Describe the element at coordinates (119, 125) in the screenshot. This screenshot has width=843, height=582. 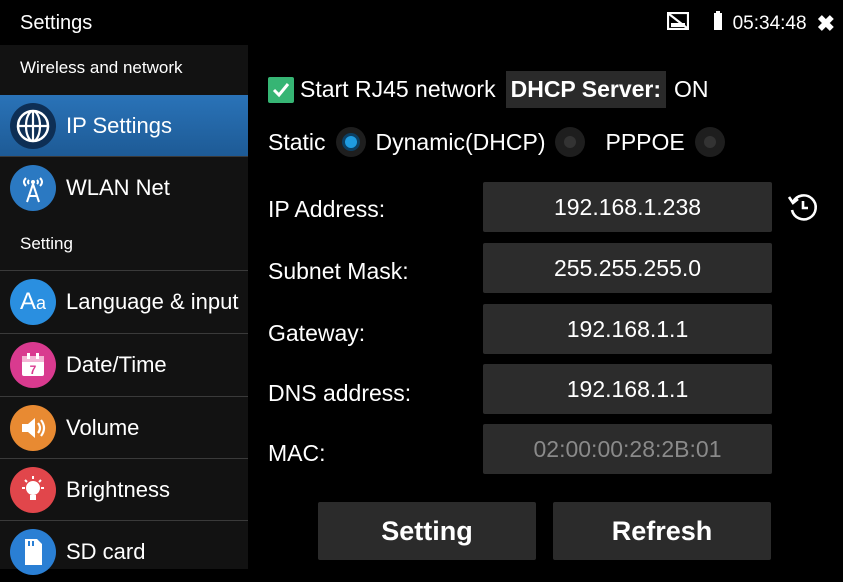
I see `sidebar-item-label: IP Settings` at that location.